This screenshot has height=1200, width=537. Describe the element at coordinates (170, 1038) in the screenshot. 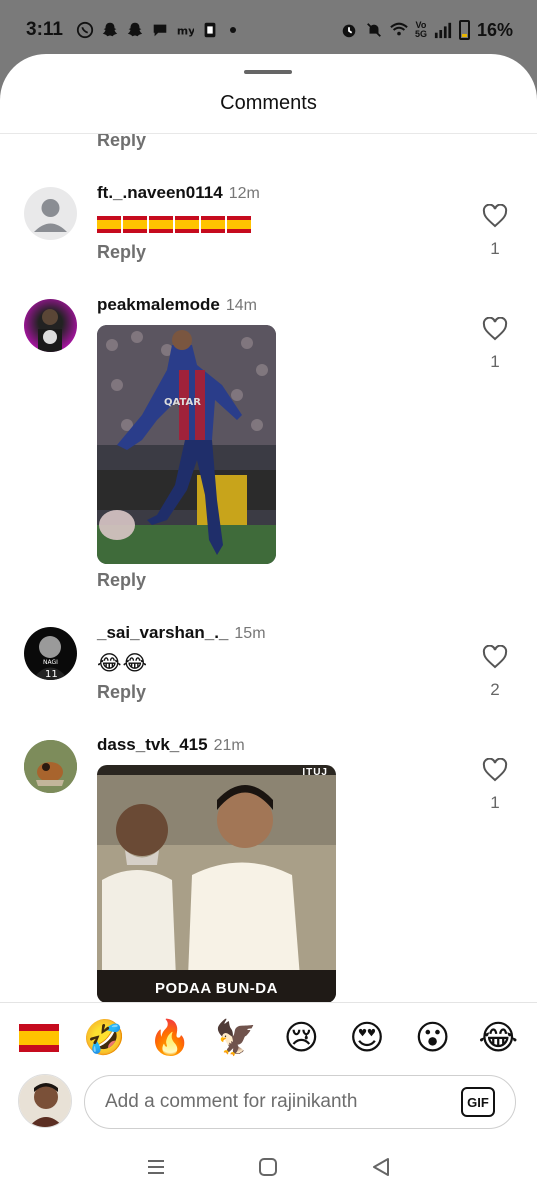

I see `reaction-fire: 🔥` at that location.